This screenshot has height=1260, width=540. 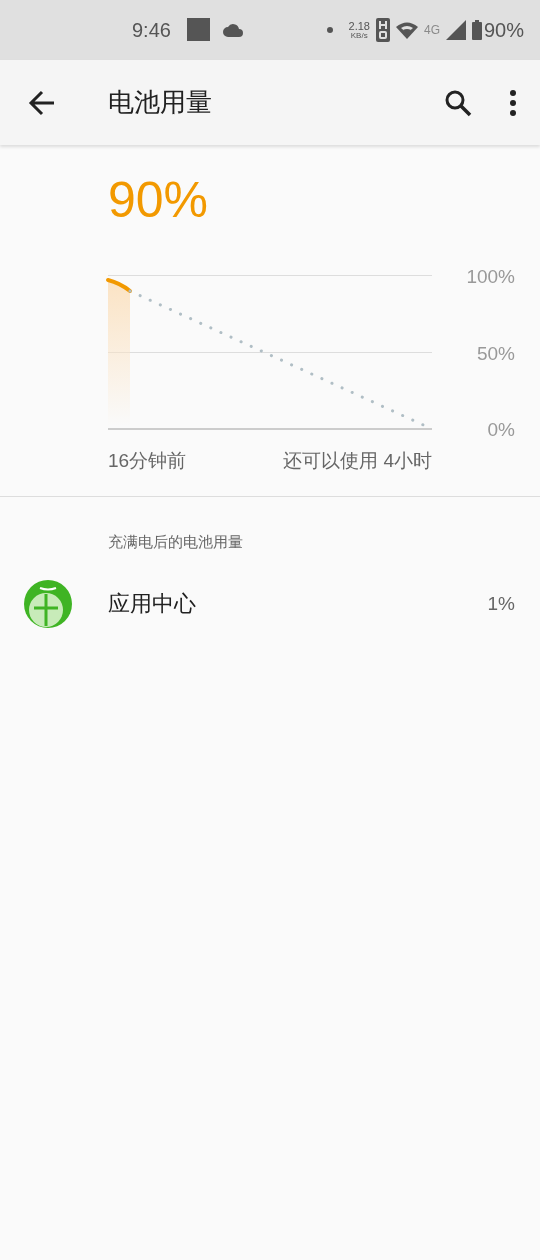 I want to click on remaining-time-label: 还可以使用 4小时, so click(x=357, y=461).